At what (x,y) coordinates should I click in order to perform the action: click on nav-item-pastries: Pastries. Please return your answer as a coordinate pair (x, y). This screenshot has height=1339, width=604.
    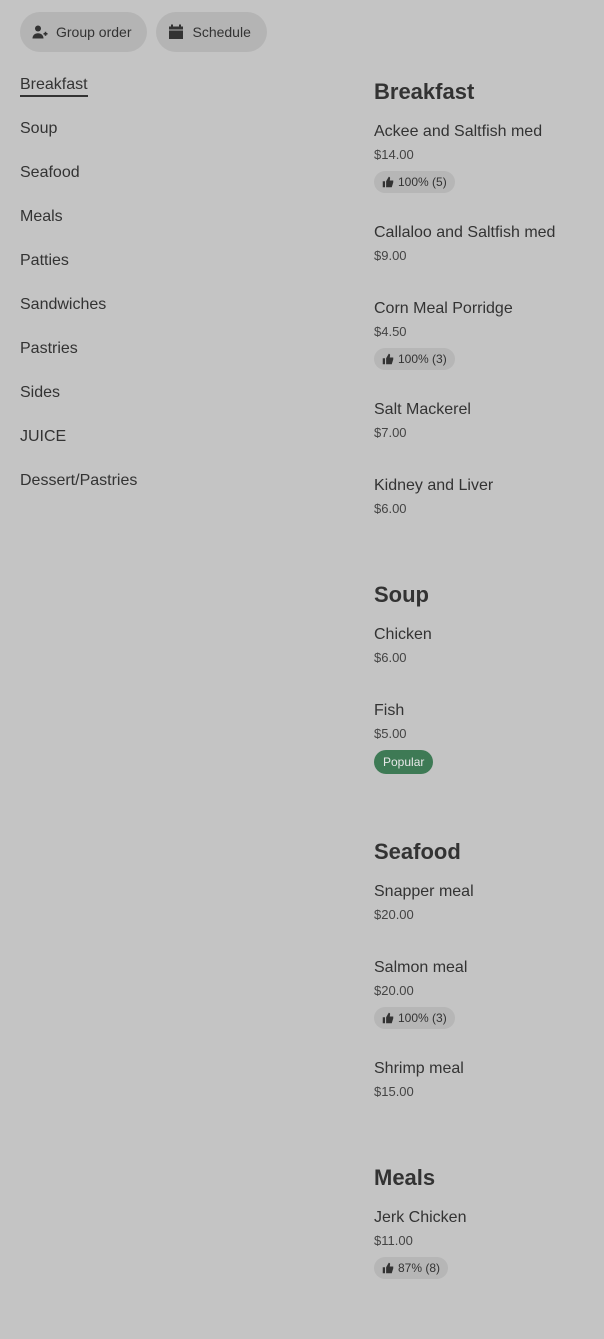
    Looking at the image, I should click on (78, 360).